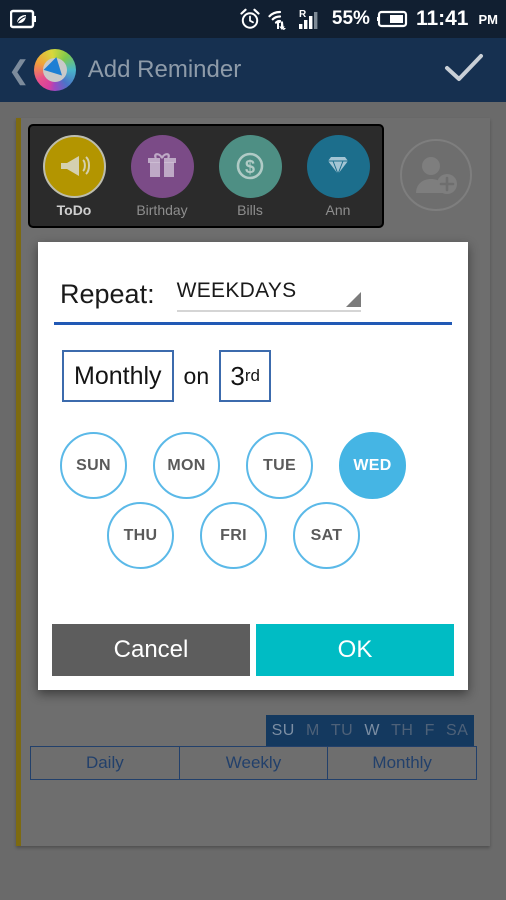 The image size is (506, 900). I want to click on cancel-button: Cancel, so click(151, 650).